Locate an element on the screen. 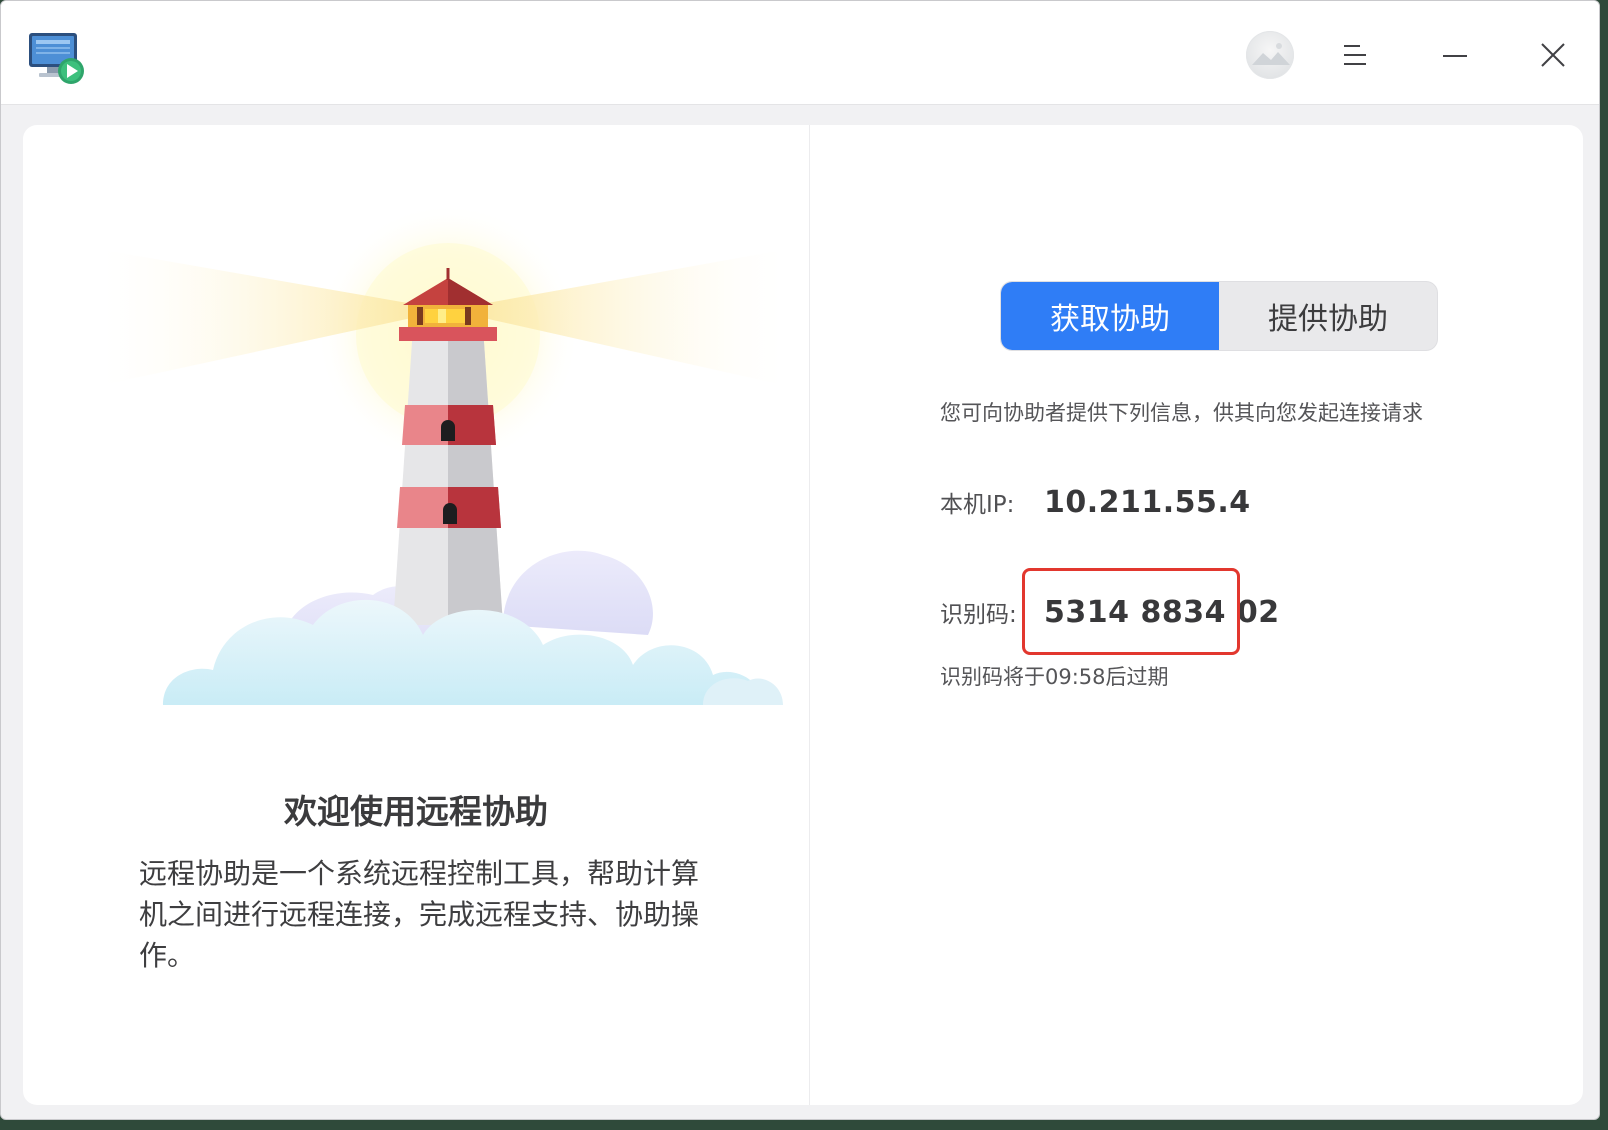 The image size is (1608, 1130). menu-icon is located at coordinates (1355, 55).